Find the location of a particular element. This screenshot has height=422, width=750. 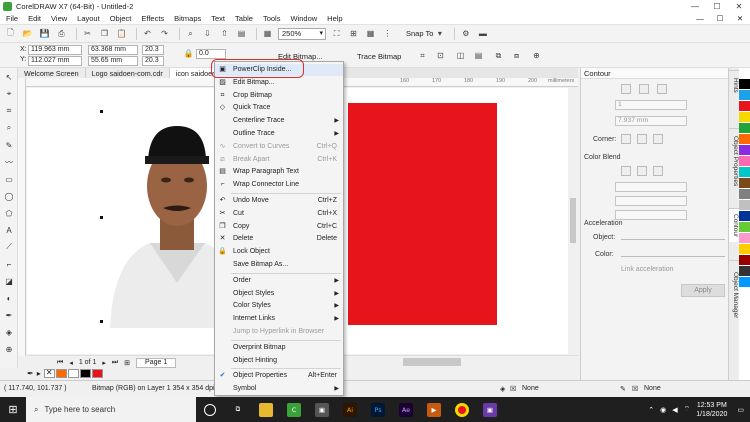

height-field: 55.65 mm is located at coordinates (113, 61).